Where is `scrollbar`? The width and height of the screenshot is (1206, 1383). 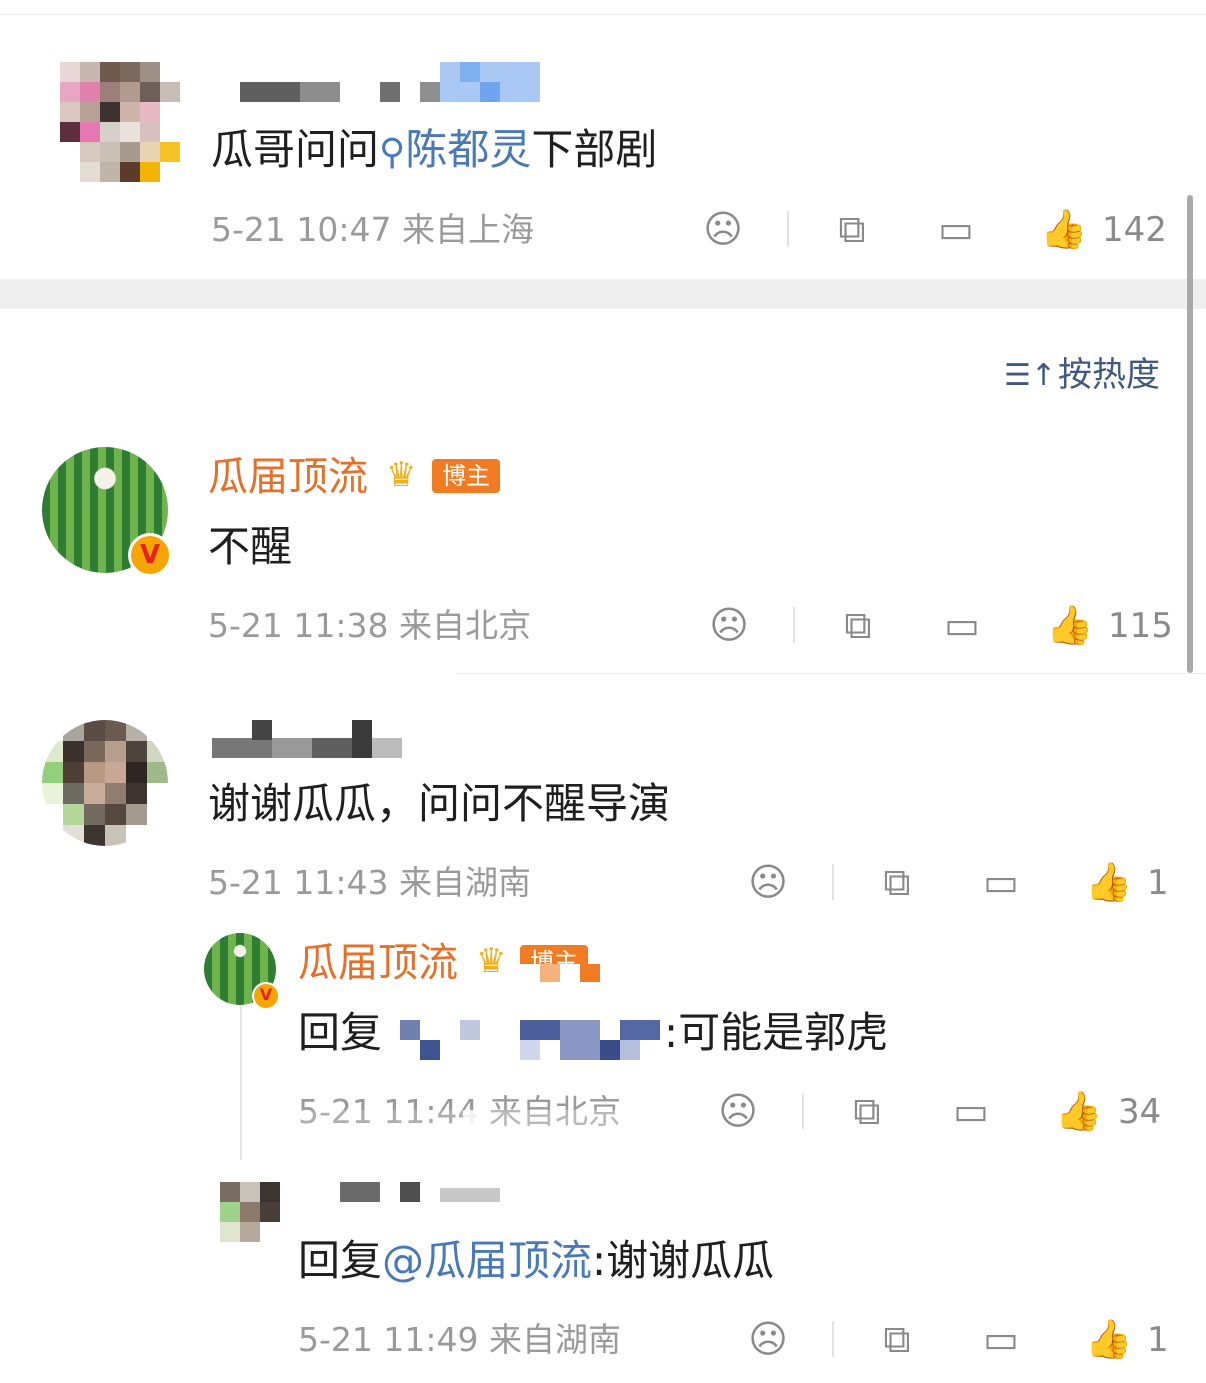
scrollbar is located at coordinates (1190, 434).